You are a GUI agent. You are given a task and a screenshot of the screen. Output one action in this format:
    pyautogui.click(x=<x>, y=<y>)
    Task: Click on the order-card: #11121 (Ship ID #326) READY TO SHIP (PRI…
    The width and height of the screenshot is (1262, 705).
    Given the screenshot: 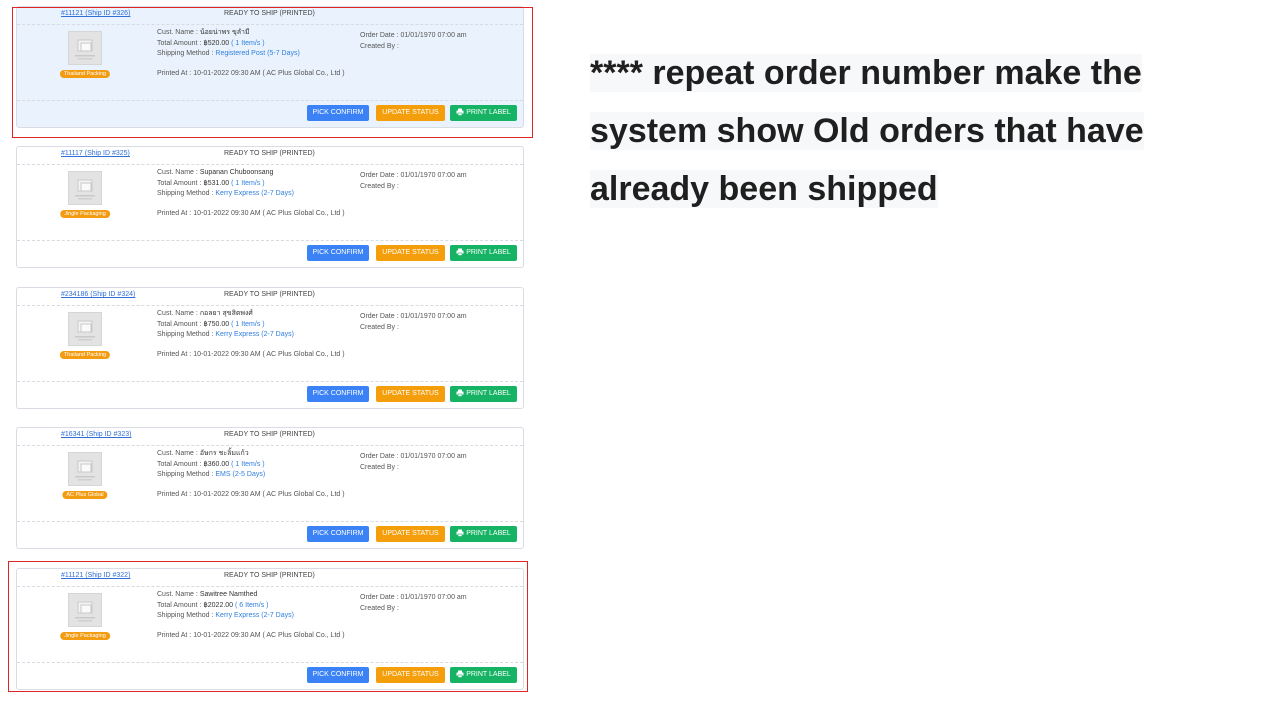 What is the action you would take?
    pyautogui.click(x=270, y=67)
    